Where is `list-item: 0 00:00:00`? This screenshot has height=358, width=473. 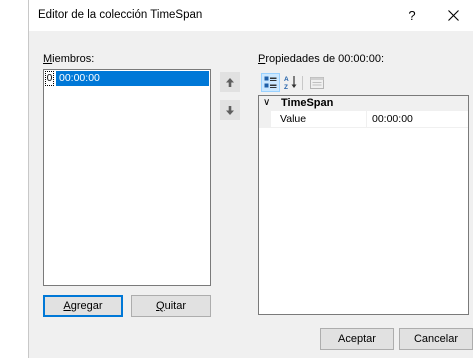 list-item: 0 00:00:00 is located at coordinates (127, 78).